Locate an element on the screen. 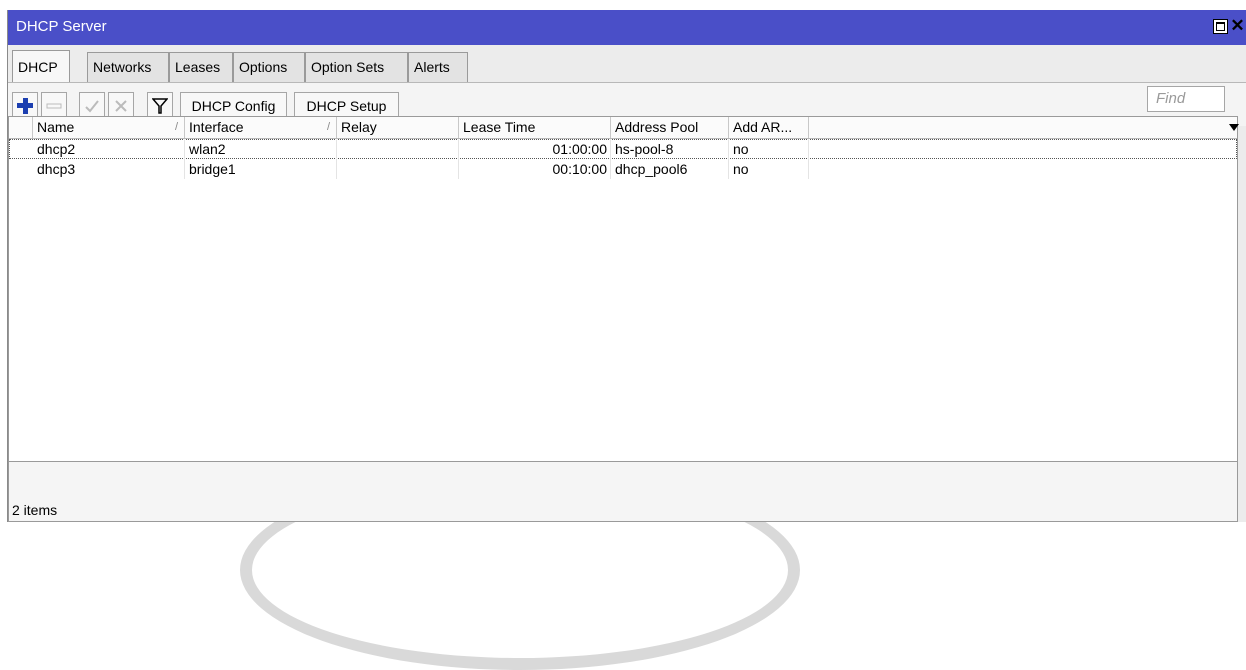 This screenshot has width=1246, height=670. column-interface: Interface / is located at coordinates (261, 127).